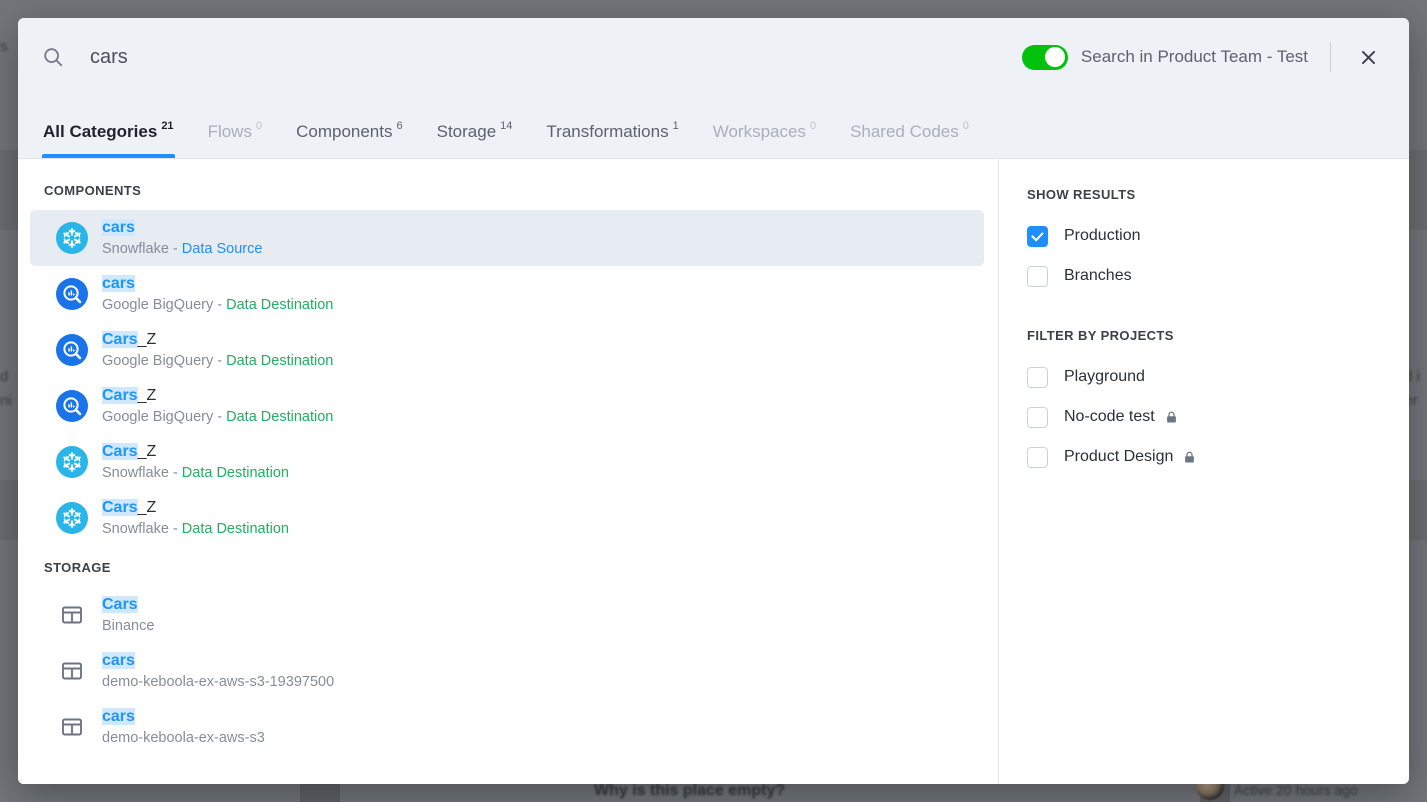 Image resolution: width=1427 pixels, height=802 pixels. What do you see at coordinates (506, 126) in the screenshot?
I see `tab-count-badge: 14` at bounding box center [506, 126].